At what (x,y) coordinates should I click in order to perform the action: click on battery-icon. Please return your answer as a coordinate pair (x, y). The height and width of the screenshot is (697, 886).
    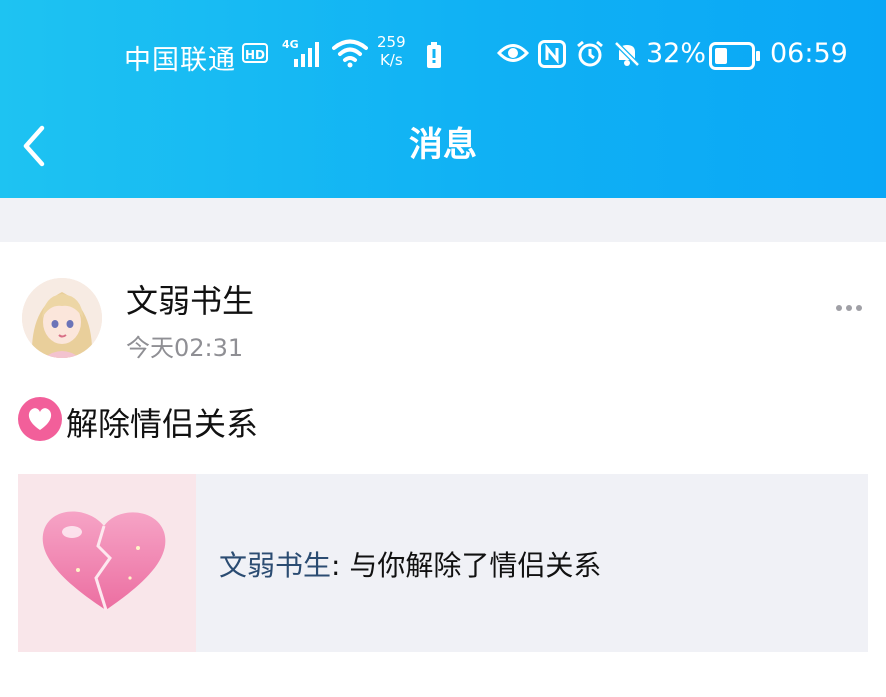
    Looking at the image, I should click on (735, 58).